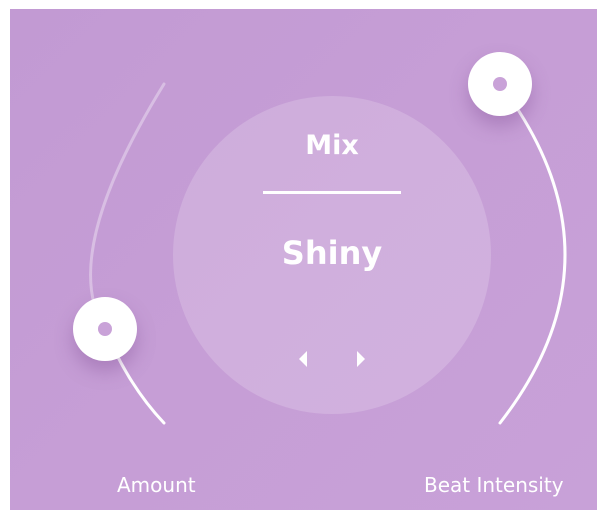 This screenshot has height=517, width=607. I want to click on amount-label: Amount, so click(156, 485).